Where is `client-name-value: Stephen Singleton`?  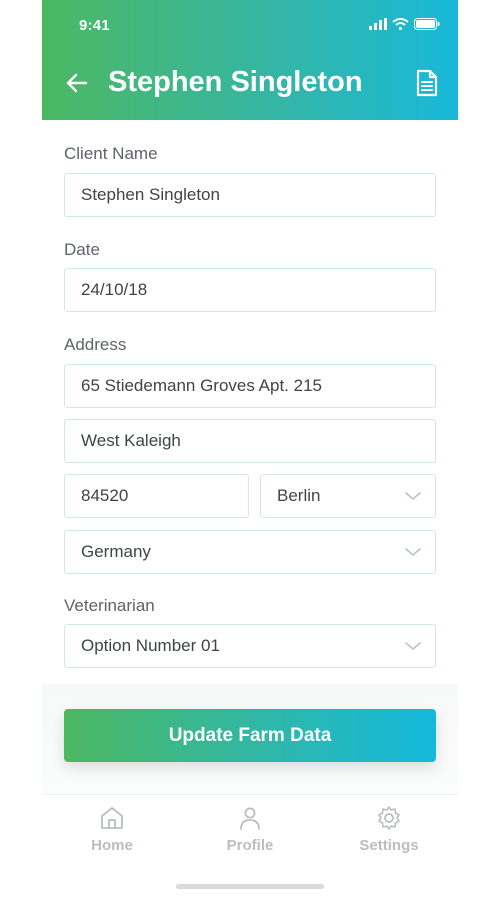
client-name-value: Stephen Singleton is located at coordinates (150, 194).